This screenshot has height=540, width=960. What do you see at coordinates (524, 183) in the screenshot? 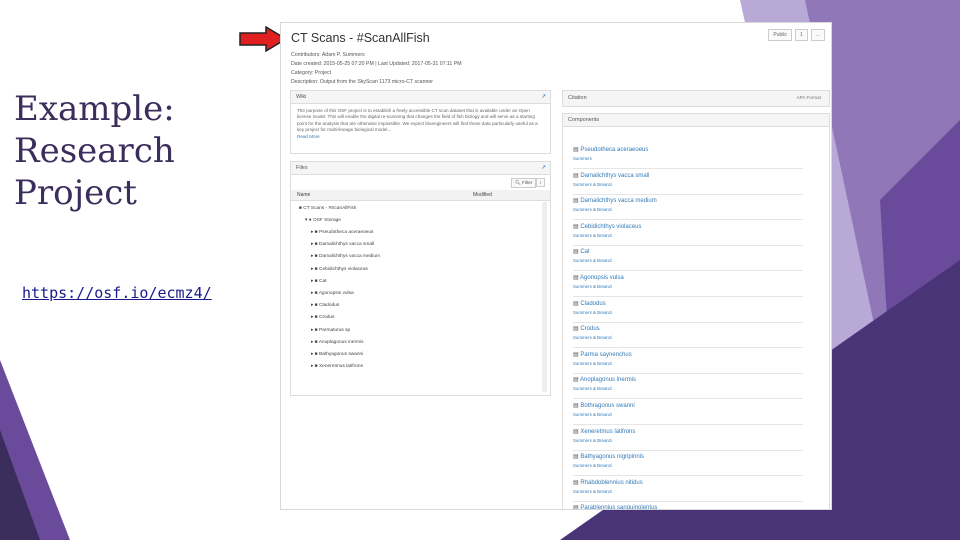
I see `filter-button: 🔍︎ Filter` at bounding box center [524, 183].